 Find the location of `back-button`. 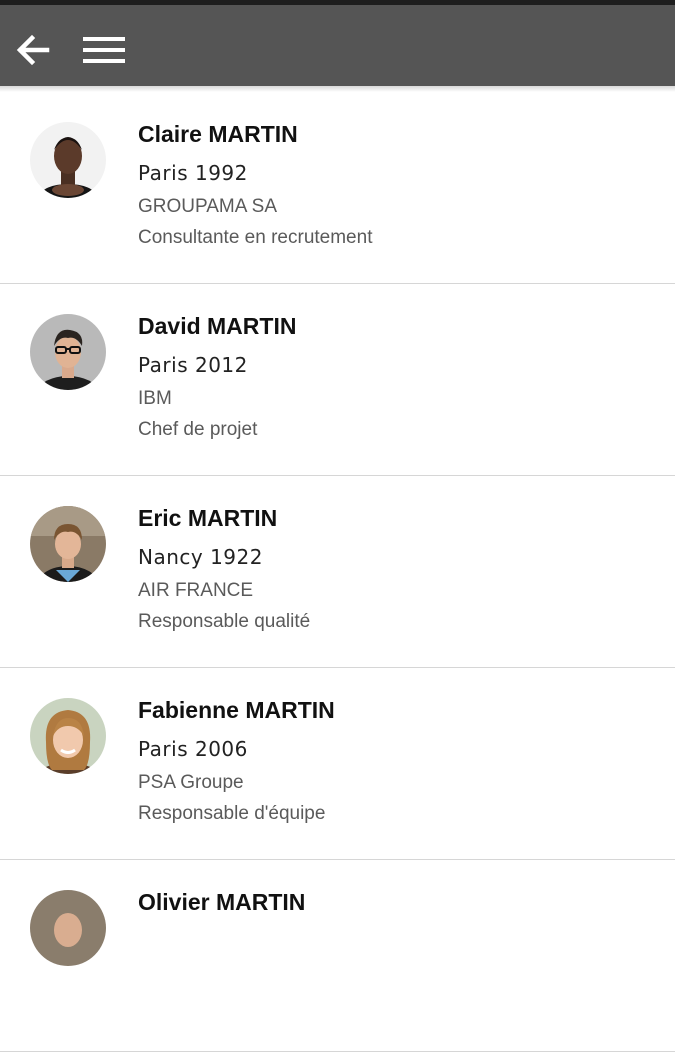

back-button is located at coordinates (33, 50).